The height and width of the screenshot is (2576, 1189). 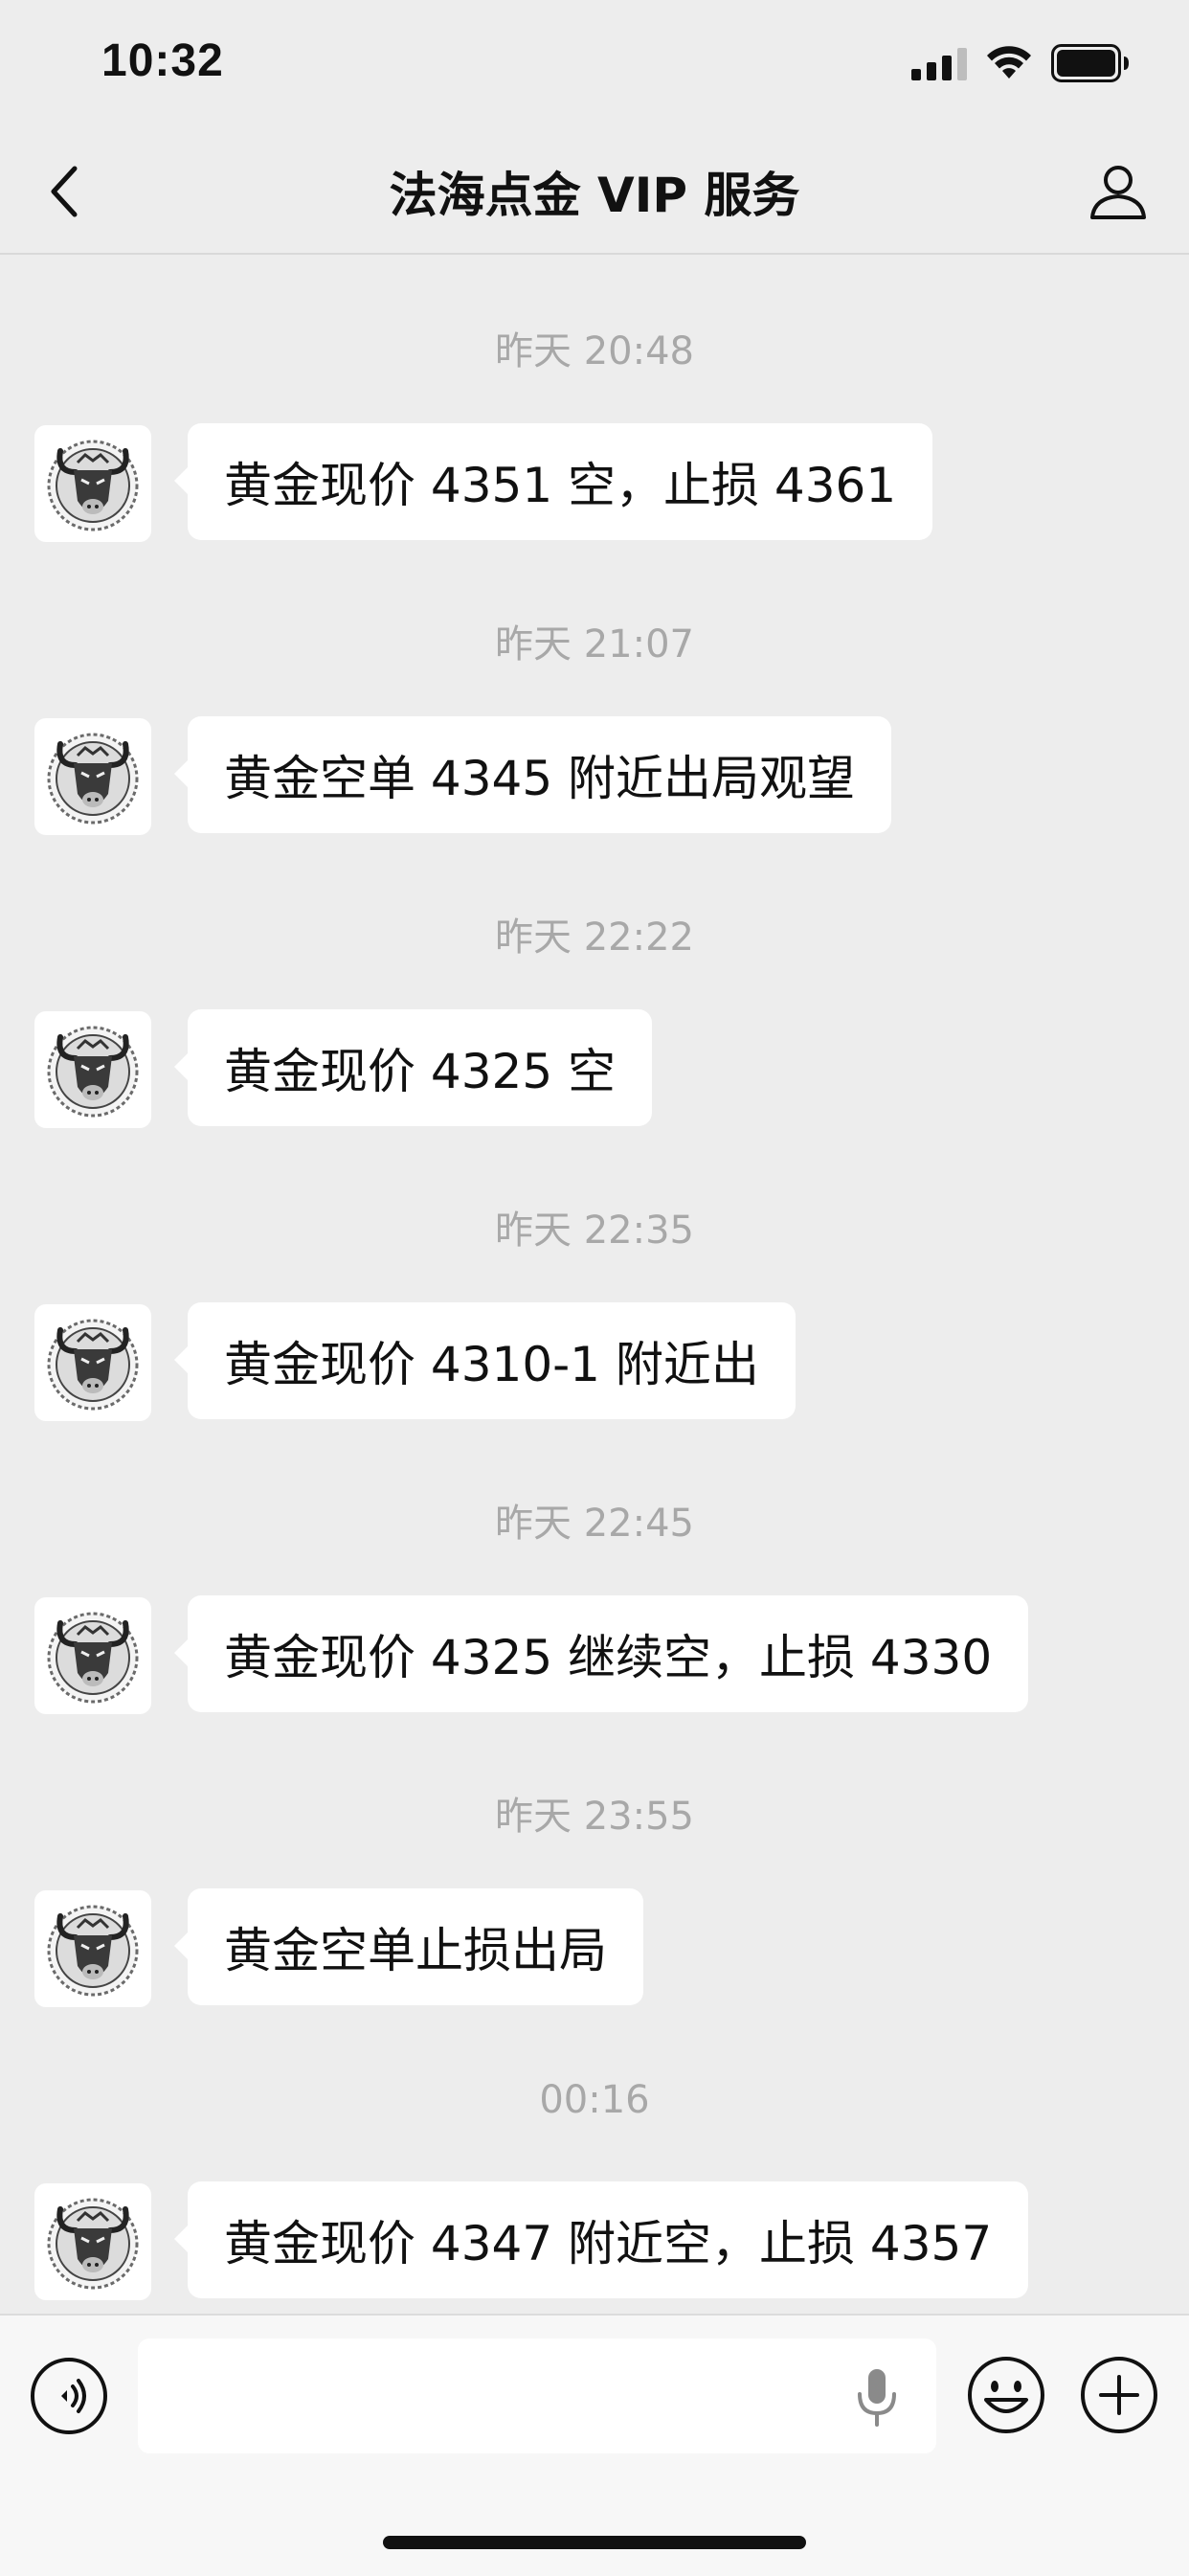 What do you see at coordinates (594, 1231) in the screenshot?
I see `message-timestamp: 昨天 22:35` at bounding box center [594, 1231].